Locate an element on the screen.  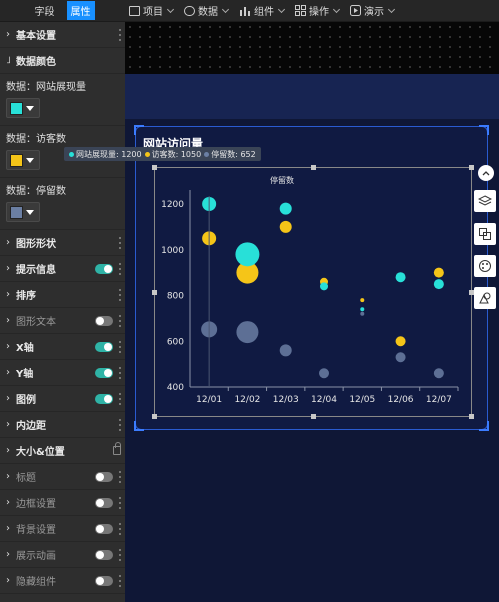
property-row: › 内边距 is located at coordinates (62, 425).